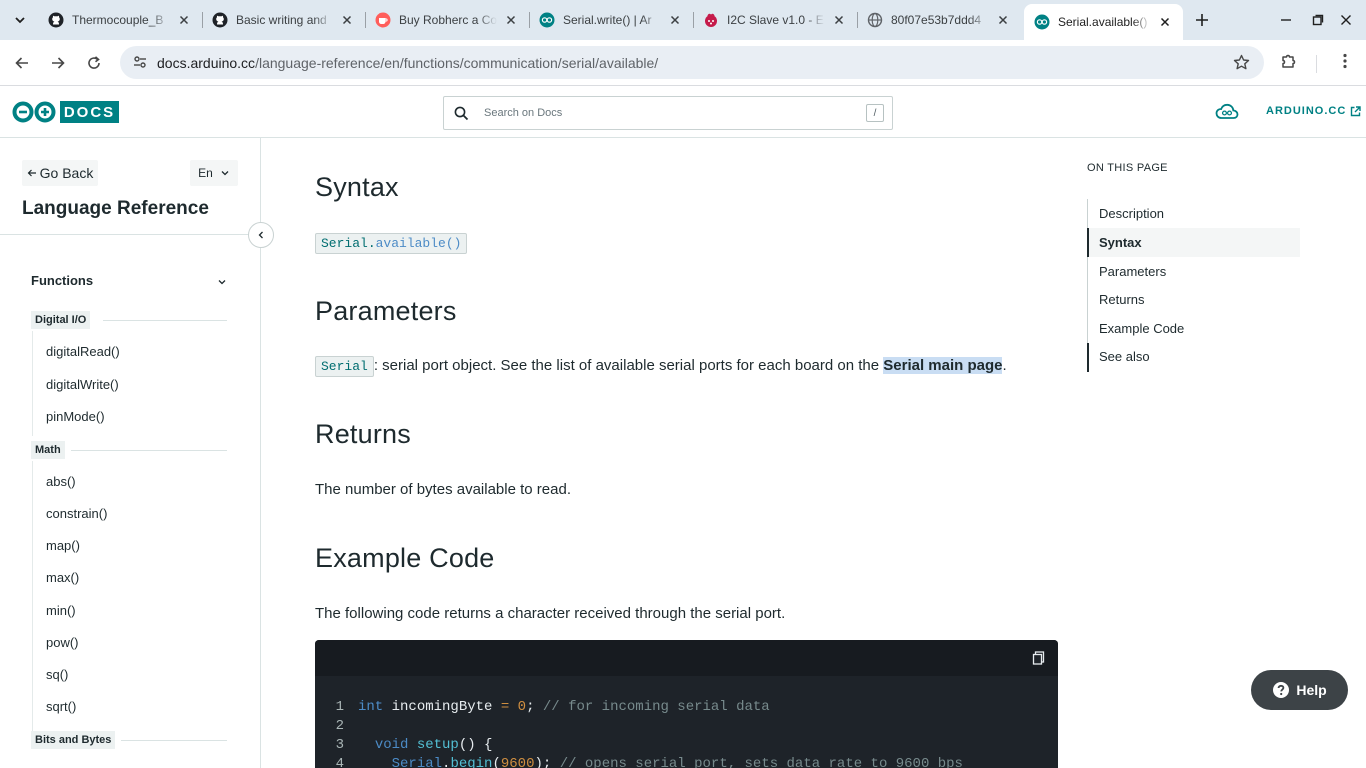 The image size is (1366, 768). Describe the element at coordinates (214, 173) in the screenshot. I see `language-select: En` at that location.